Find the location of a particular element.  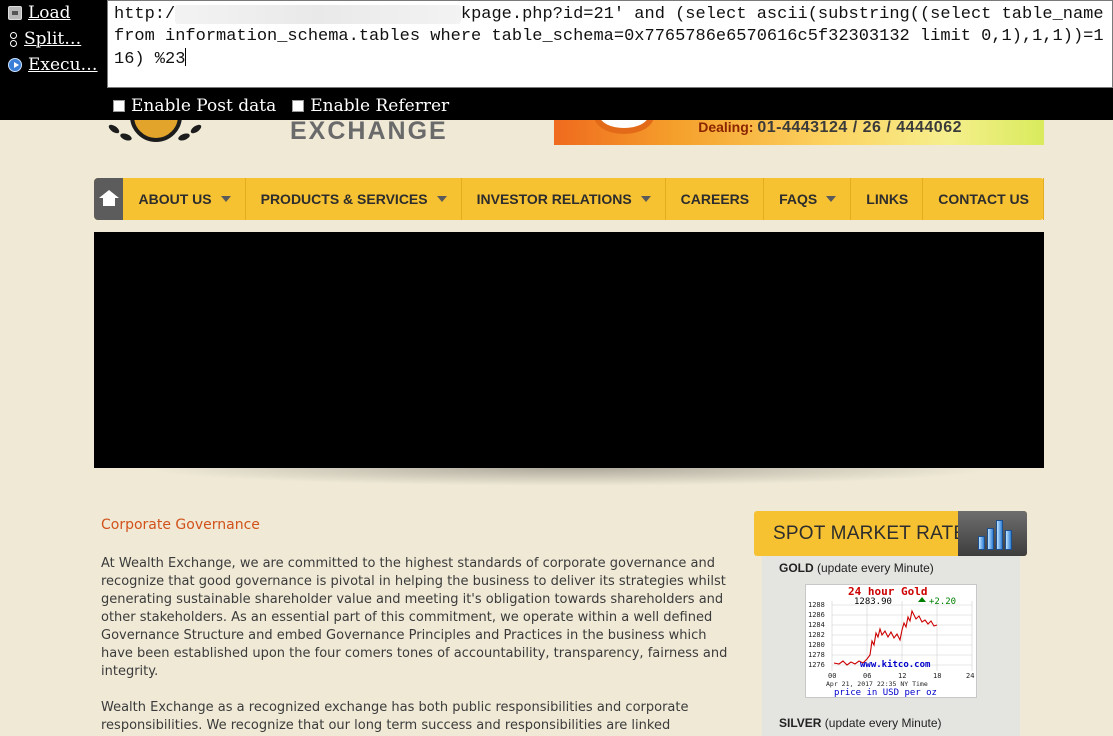

text-caret is located at coordinates (186, 57).